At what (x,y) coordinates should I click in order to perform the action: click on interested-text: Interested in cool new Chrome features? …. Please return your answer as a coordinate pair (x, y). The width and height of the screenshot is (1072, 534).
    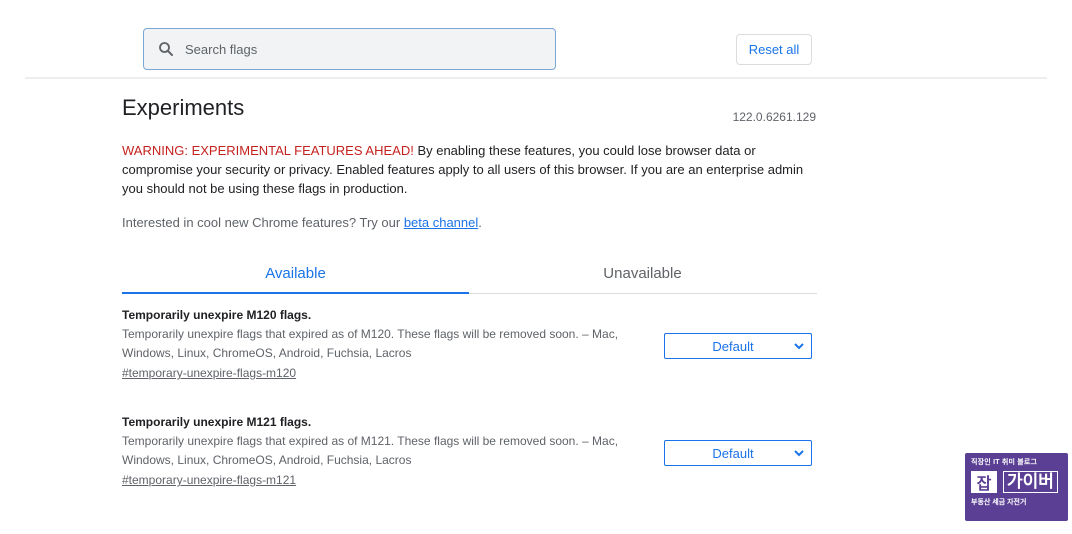
    Looking at the image, I should click on (263, 222).